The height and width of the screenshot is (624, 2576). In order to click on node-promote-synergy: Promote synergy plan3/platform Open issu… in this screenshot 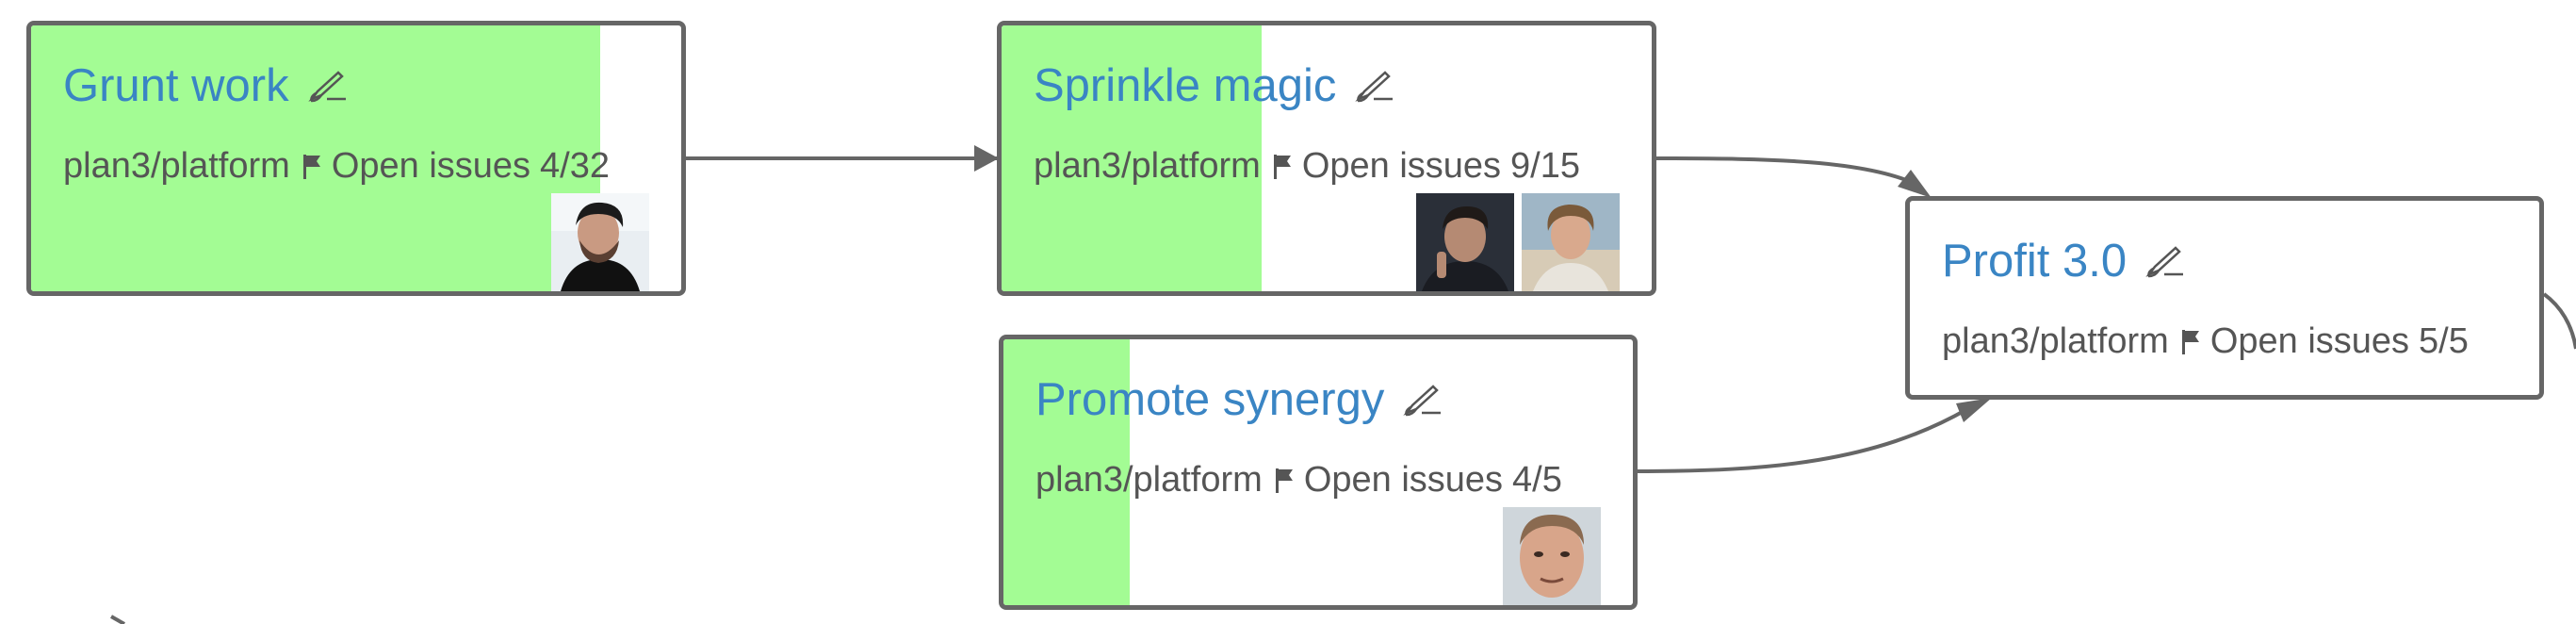, I will do `click(1318, 472)`.